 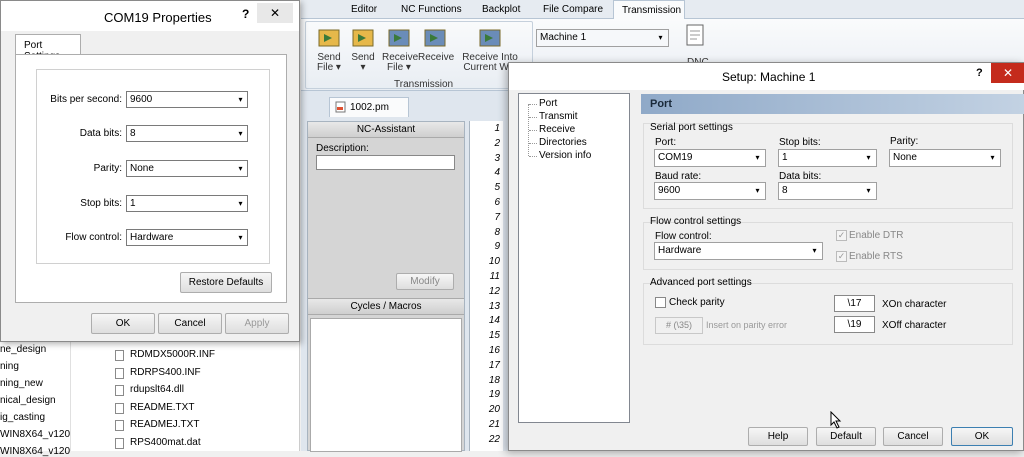 What do you see at coordinates (363, 38) in the screenshot?
I see `send-file-icon` at bounding box center [363, 38].